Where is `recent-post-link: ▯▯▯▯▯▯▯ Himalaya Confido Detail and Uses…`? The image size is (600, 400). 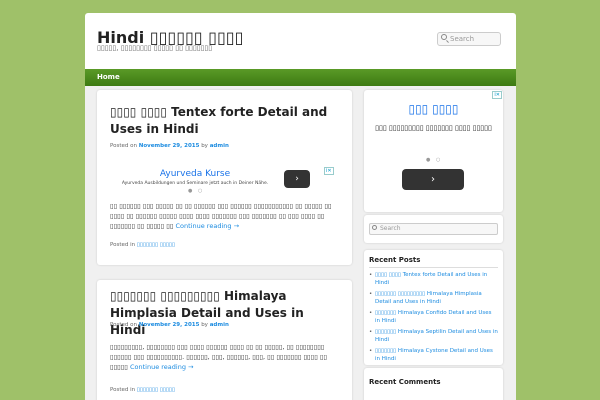
recent-post-link: ▯▯▯▯▯▯▯ Himalaya Confido Detail and Uses… is located at coordinates (433, 317).